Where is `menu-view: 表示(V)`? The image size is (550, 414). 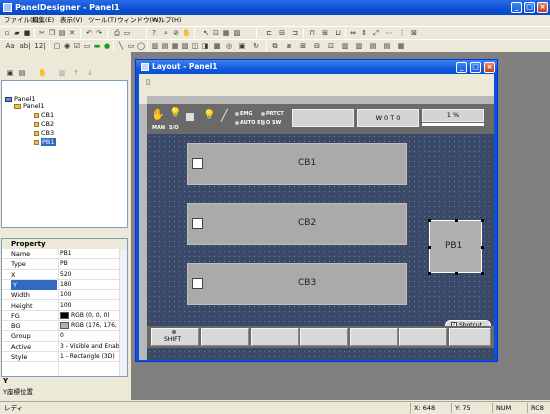
menu-view: 表示(V) is located at coordinates (71, 20).